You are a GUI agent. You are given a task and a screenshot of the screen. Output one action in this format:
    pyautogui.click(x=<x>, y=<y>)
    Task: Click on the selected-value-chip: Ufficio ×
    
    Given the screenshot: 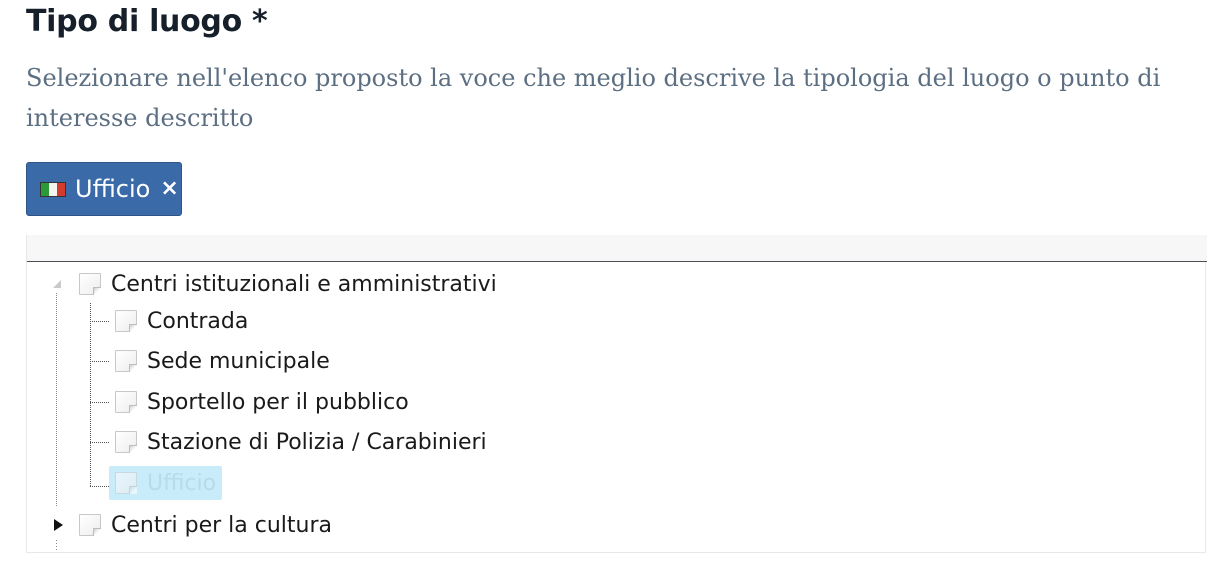 What is the action you would take?
    pyautogui.click(x=104, y=189)
    